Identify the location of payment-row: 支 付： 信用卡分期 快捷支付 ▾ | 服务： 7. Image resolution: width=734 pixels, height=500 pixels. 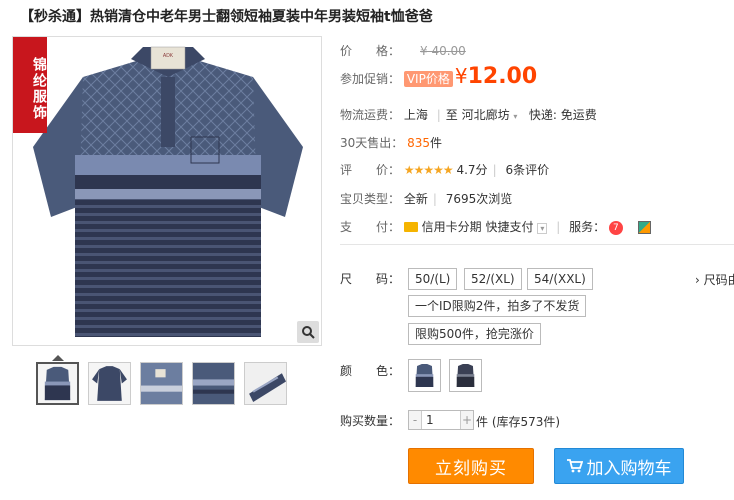
(496, 226).